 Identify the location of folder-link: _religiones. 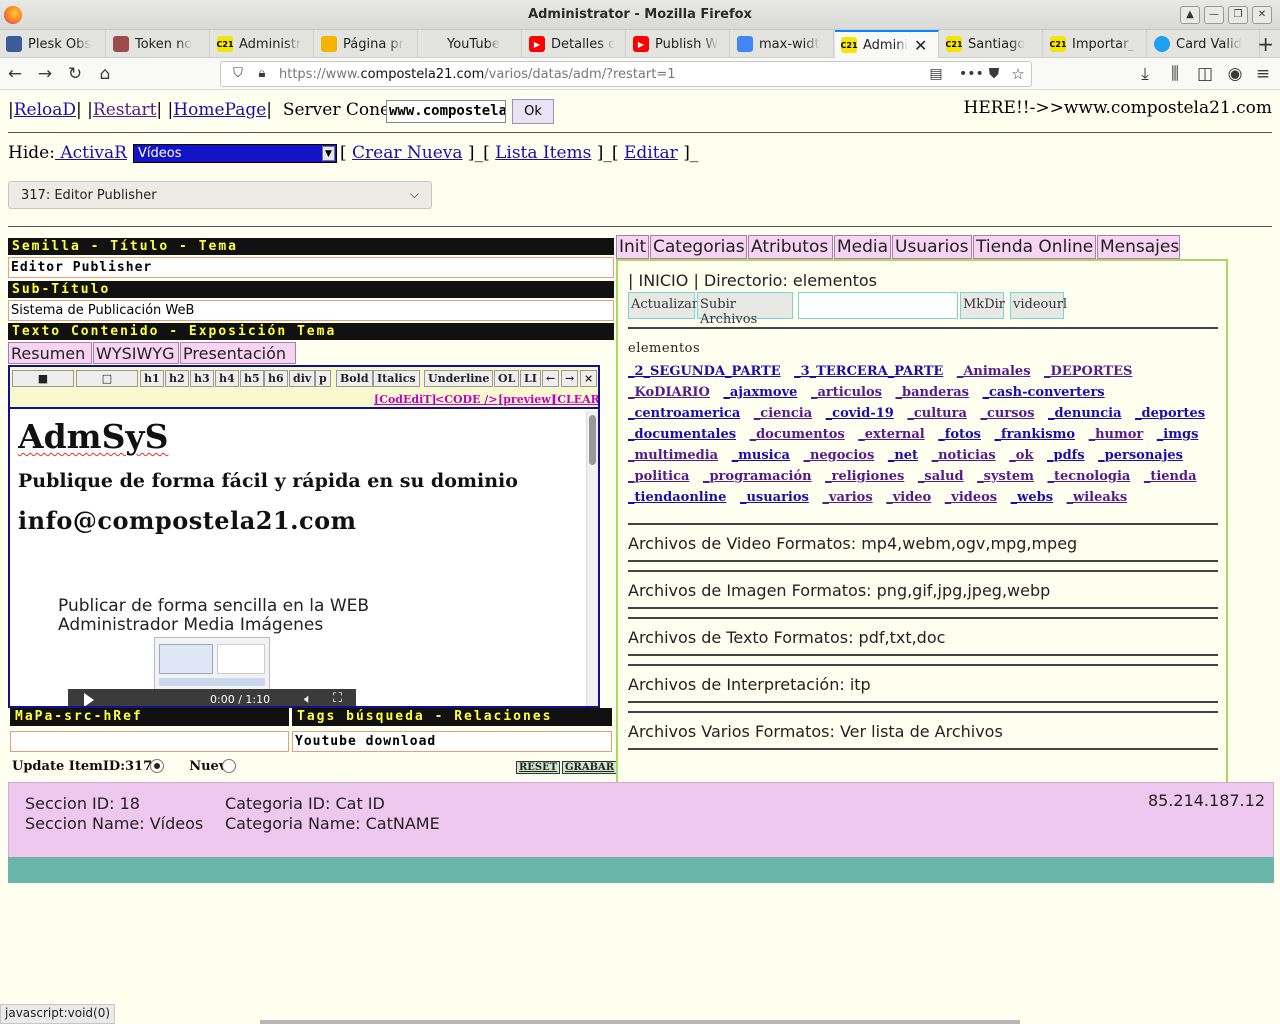
(864, 476).